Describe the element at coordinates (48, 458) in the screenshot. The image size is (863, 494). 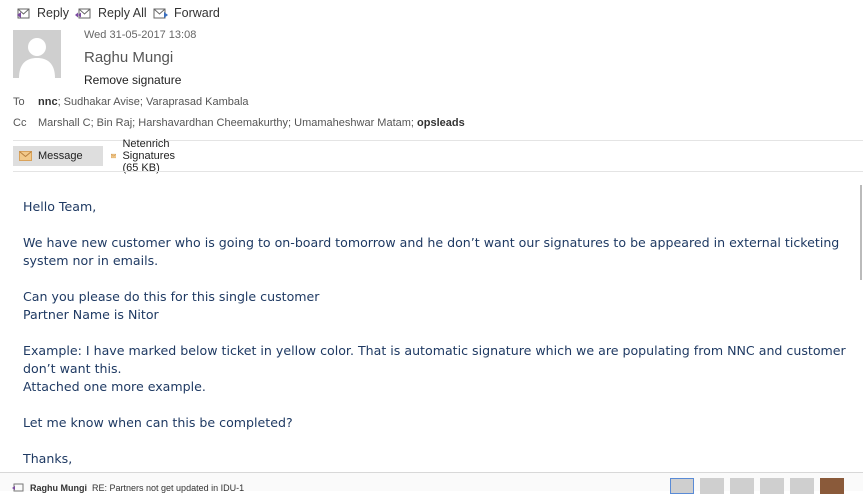
I see `body-line: Thanks,` at that location.